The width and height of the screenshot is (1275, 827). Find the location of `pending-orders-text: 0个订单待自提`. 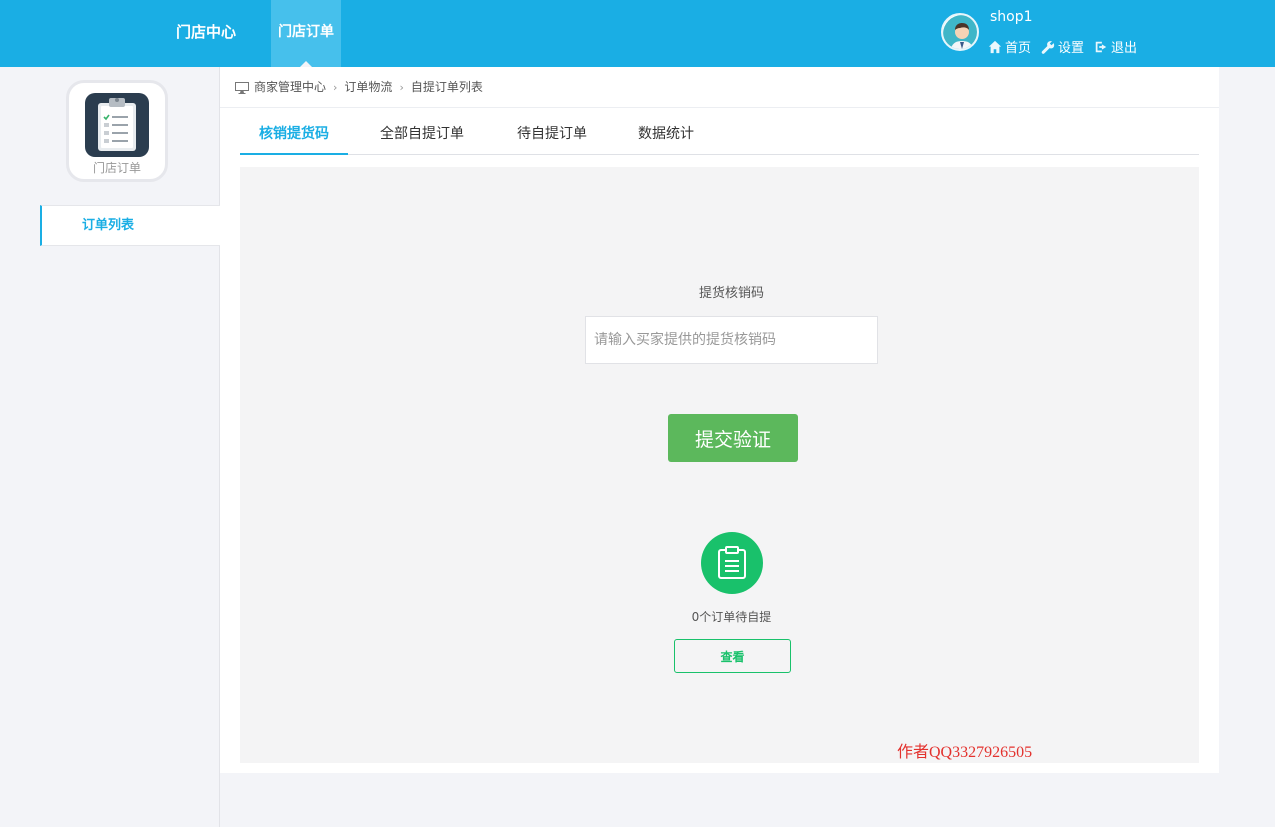

pending-orders-text: 0个订单待自提 is located at coordinates (731, 617).